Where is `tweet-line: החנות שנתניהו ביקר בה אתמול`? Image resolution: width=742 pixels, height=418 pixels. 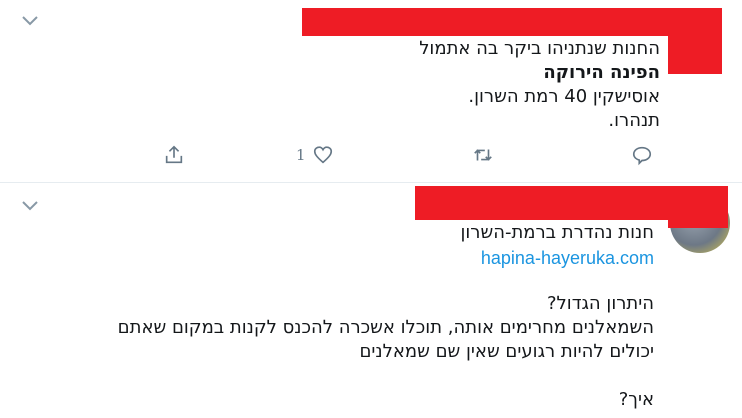
tweet-line: החנות שנתניהו ביקר בה אתמול is located at coordinates (539, 48).